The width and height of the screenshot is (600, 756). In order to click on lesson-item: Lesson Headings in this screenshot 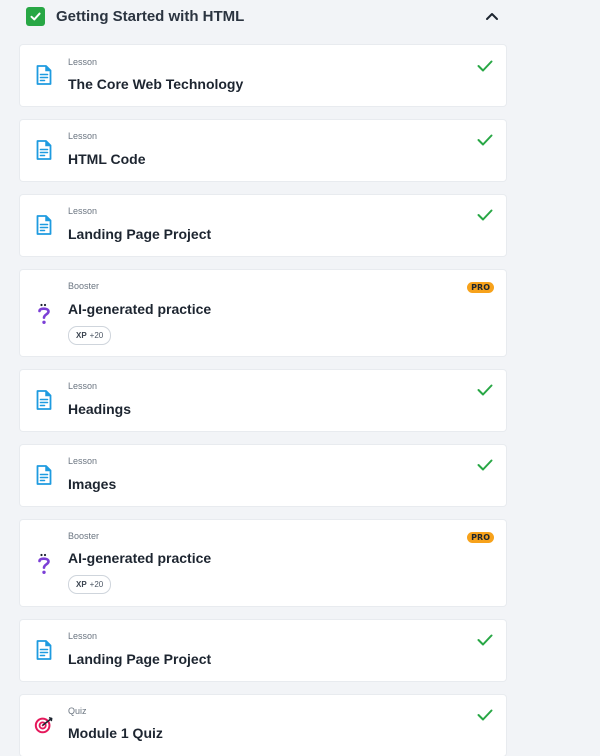, I will do `click(263, 400)`.